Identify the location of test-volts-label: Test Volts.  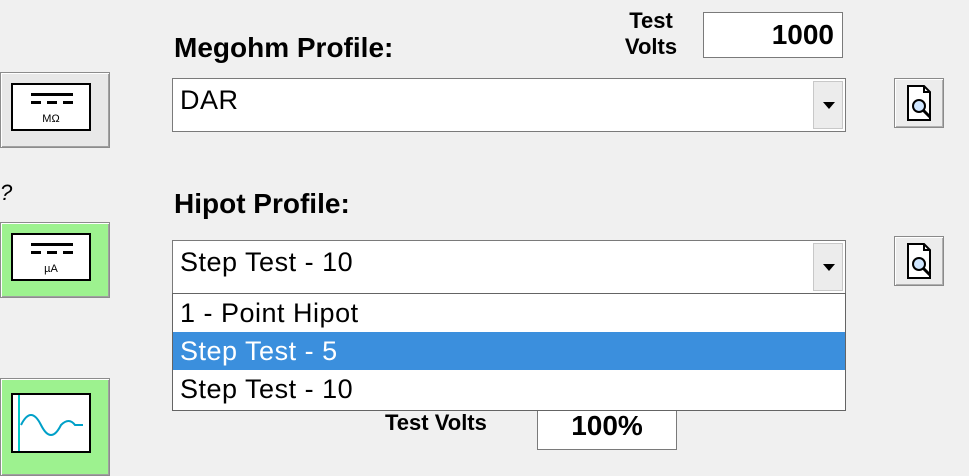
(651, 34).